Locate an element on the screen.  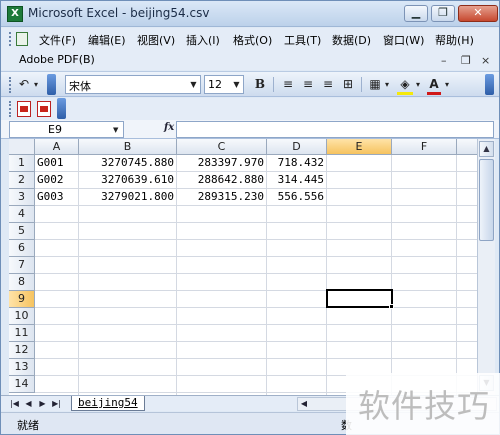
column-header-d: D is located at coordinates (297, 147).